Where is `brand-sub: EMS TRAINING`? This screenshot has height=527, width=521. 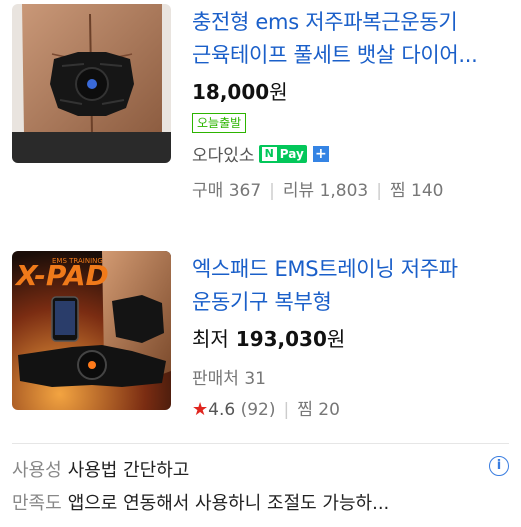 brand-sub: EMS TRAINING is located at coordinates (77, 261).